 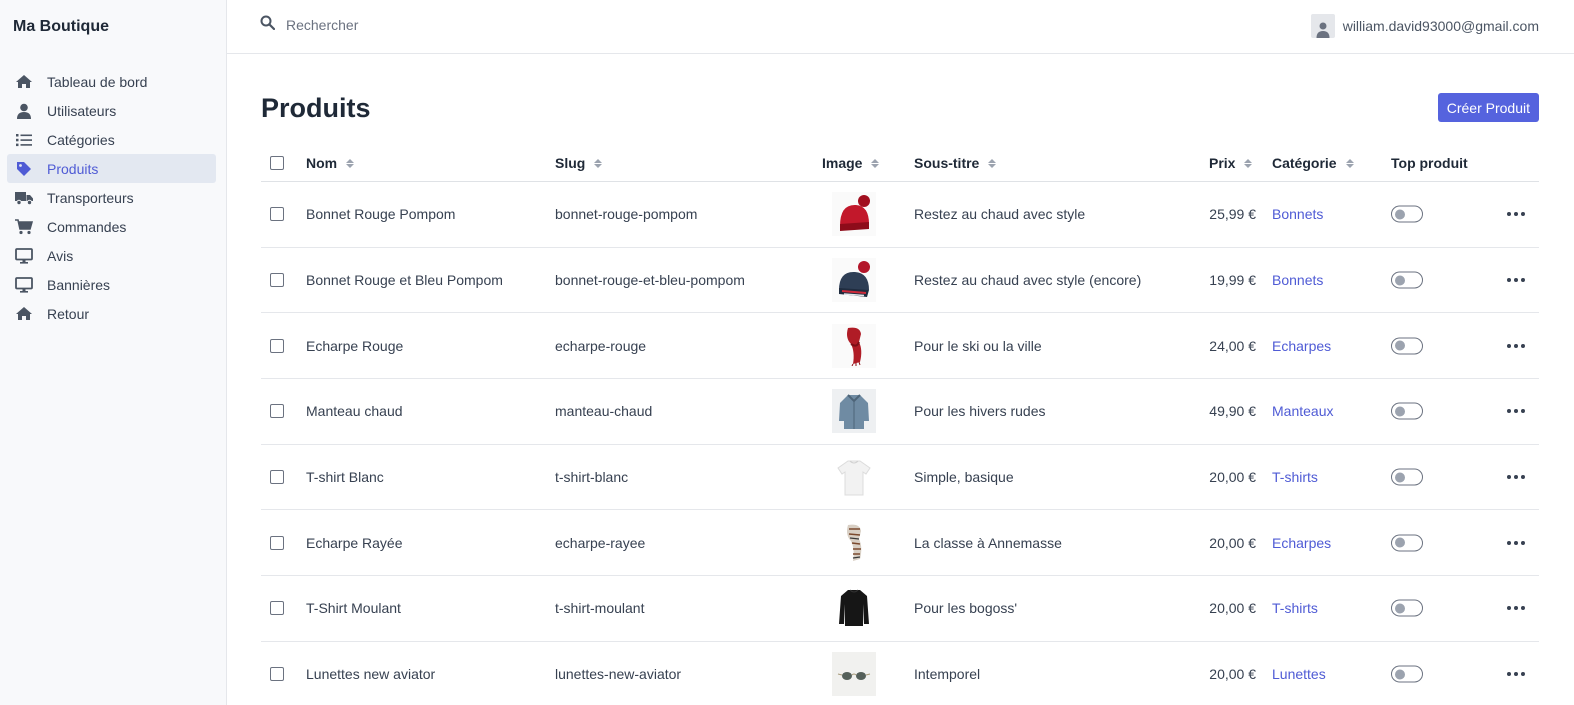 I want to click on product-subtitle: La classe à Annemasse, so click(x=988, y=542).